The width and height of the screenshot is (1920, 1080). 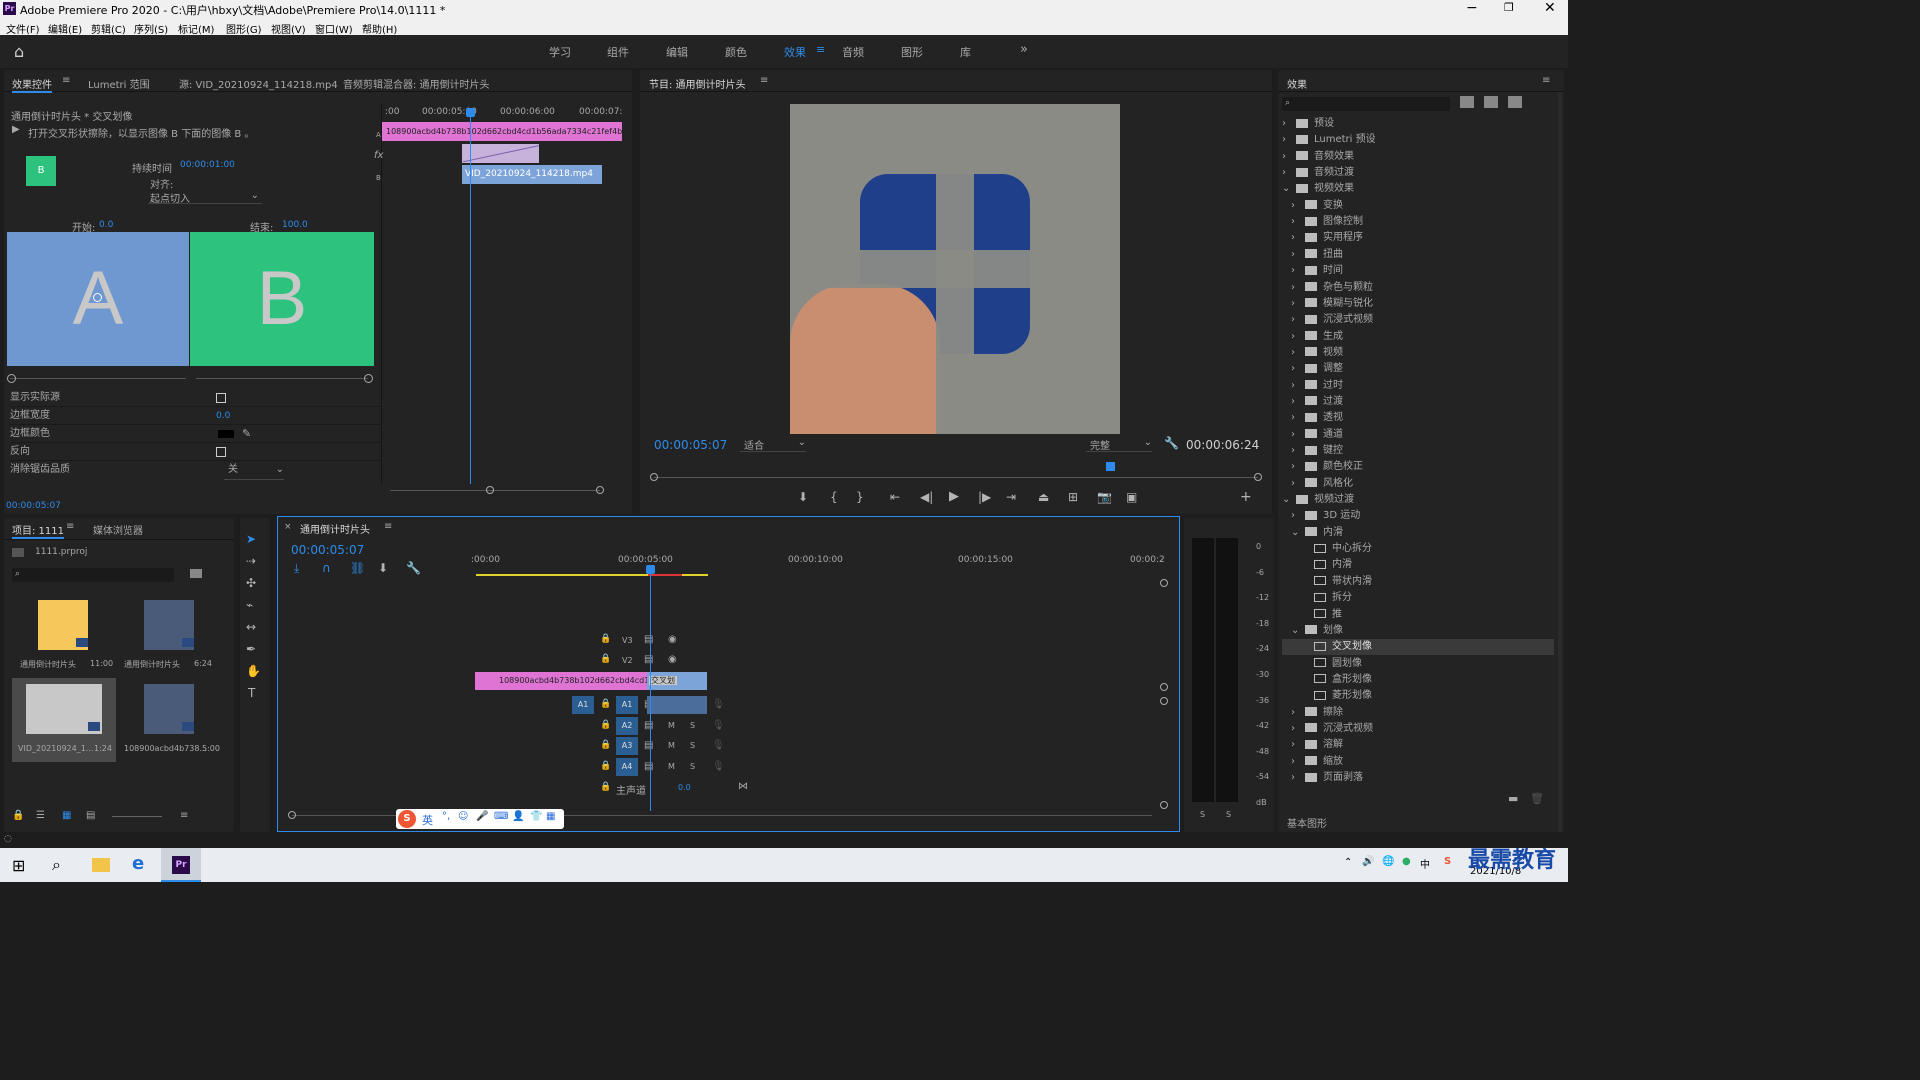 What do you see at coordinates (490, 490) in the screenshot?
I see `ec-zoom-handle-left` at bounding box center [490, 490].